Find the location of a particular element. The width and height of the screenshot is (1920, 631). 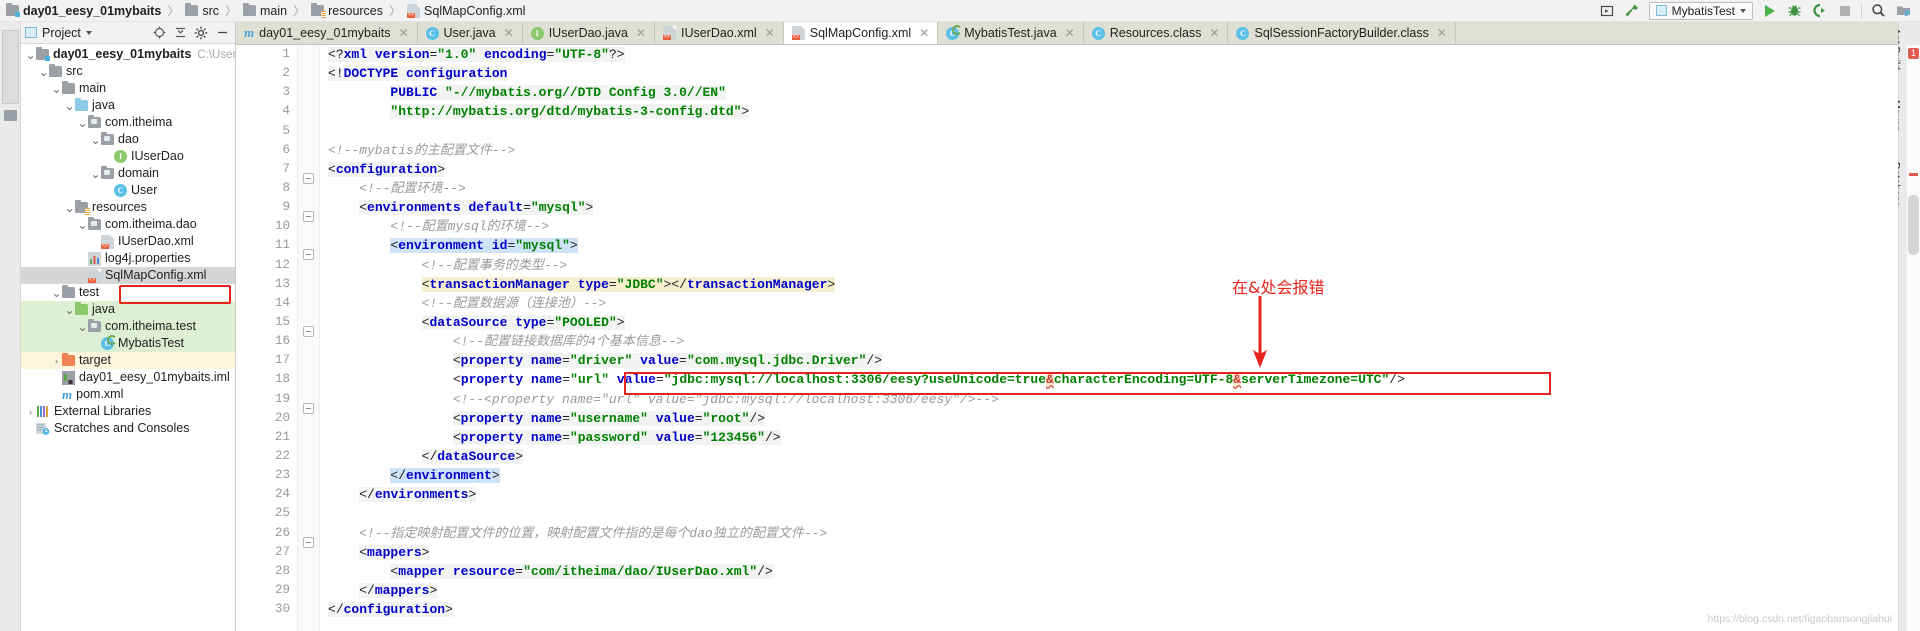

tree-item-user: C User is located at coordinates (128, 190).